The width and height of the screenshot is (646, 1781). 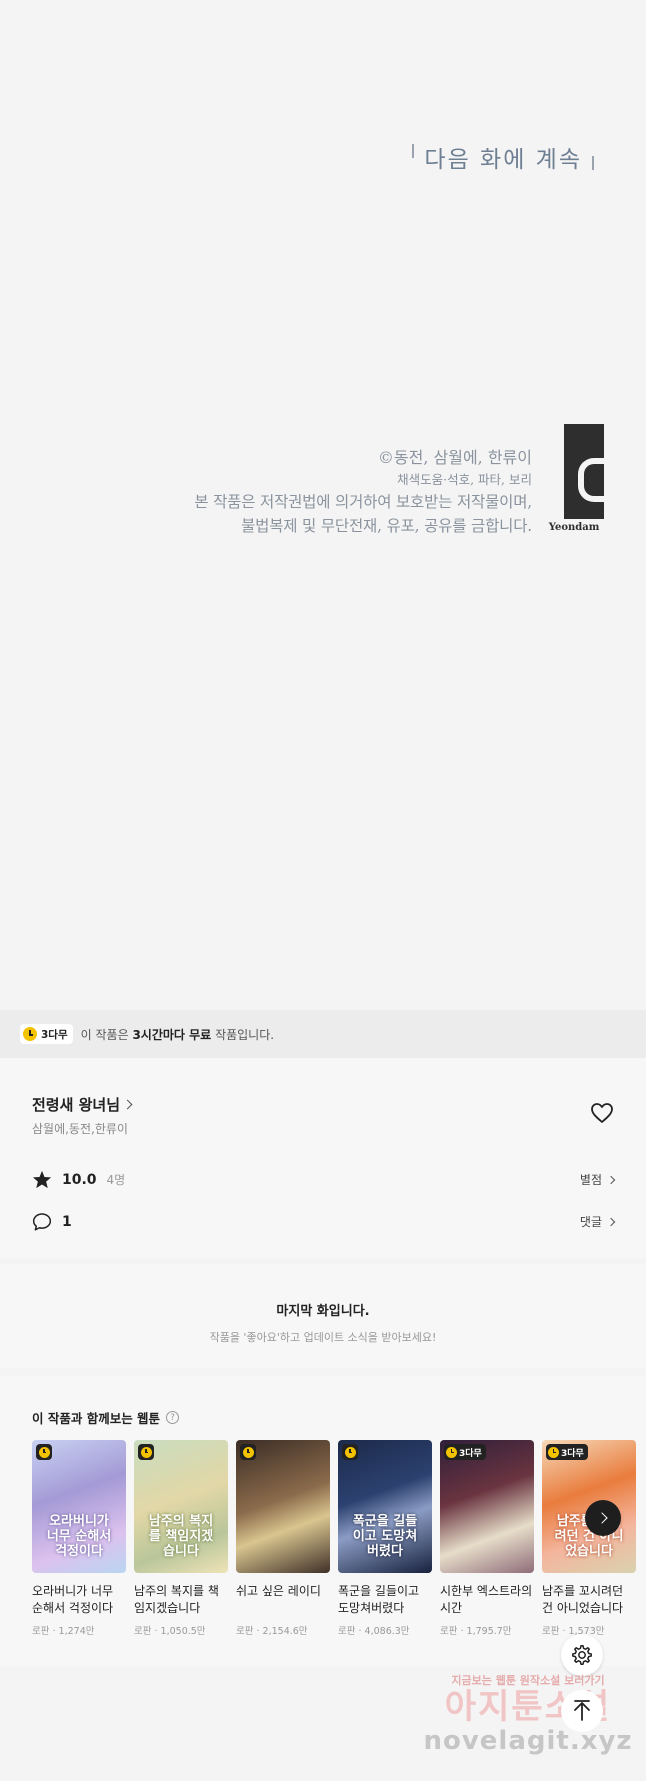 What do you see at coordinates (574, 471) in the screenshot?
I see `publisher-logo-mark` at bounding box center [574, 471].